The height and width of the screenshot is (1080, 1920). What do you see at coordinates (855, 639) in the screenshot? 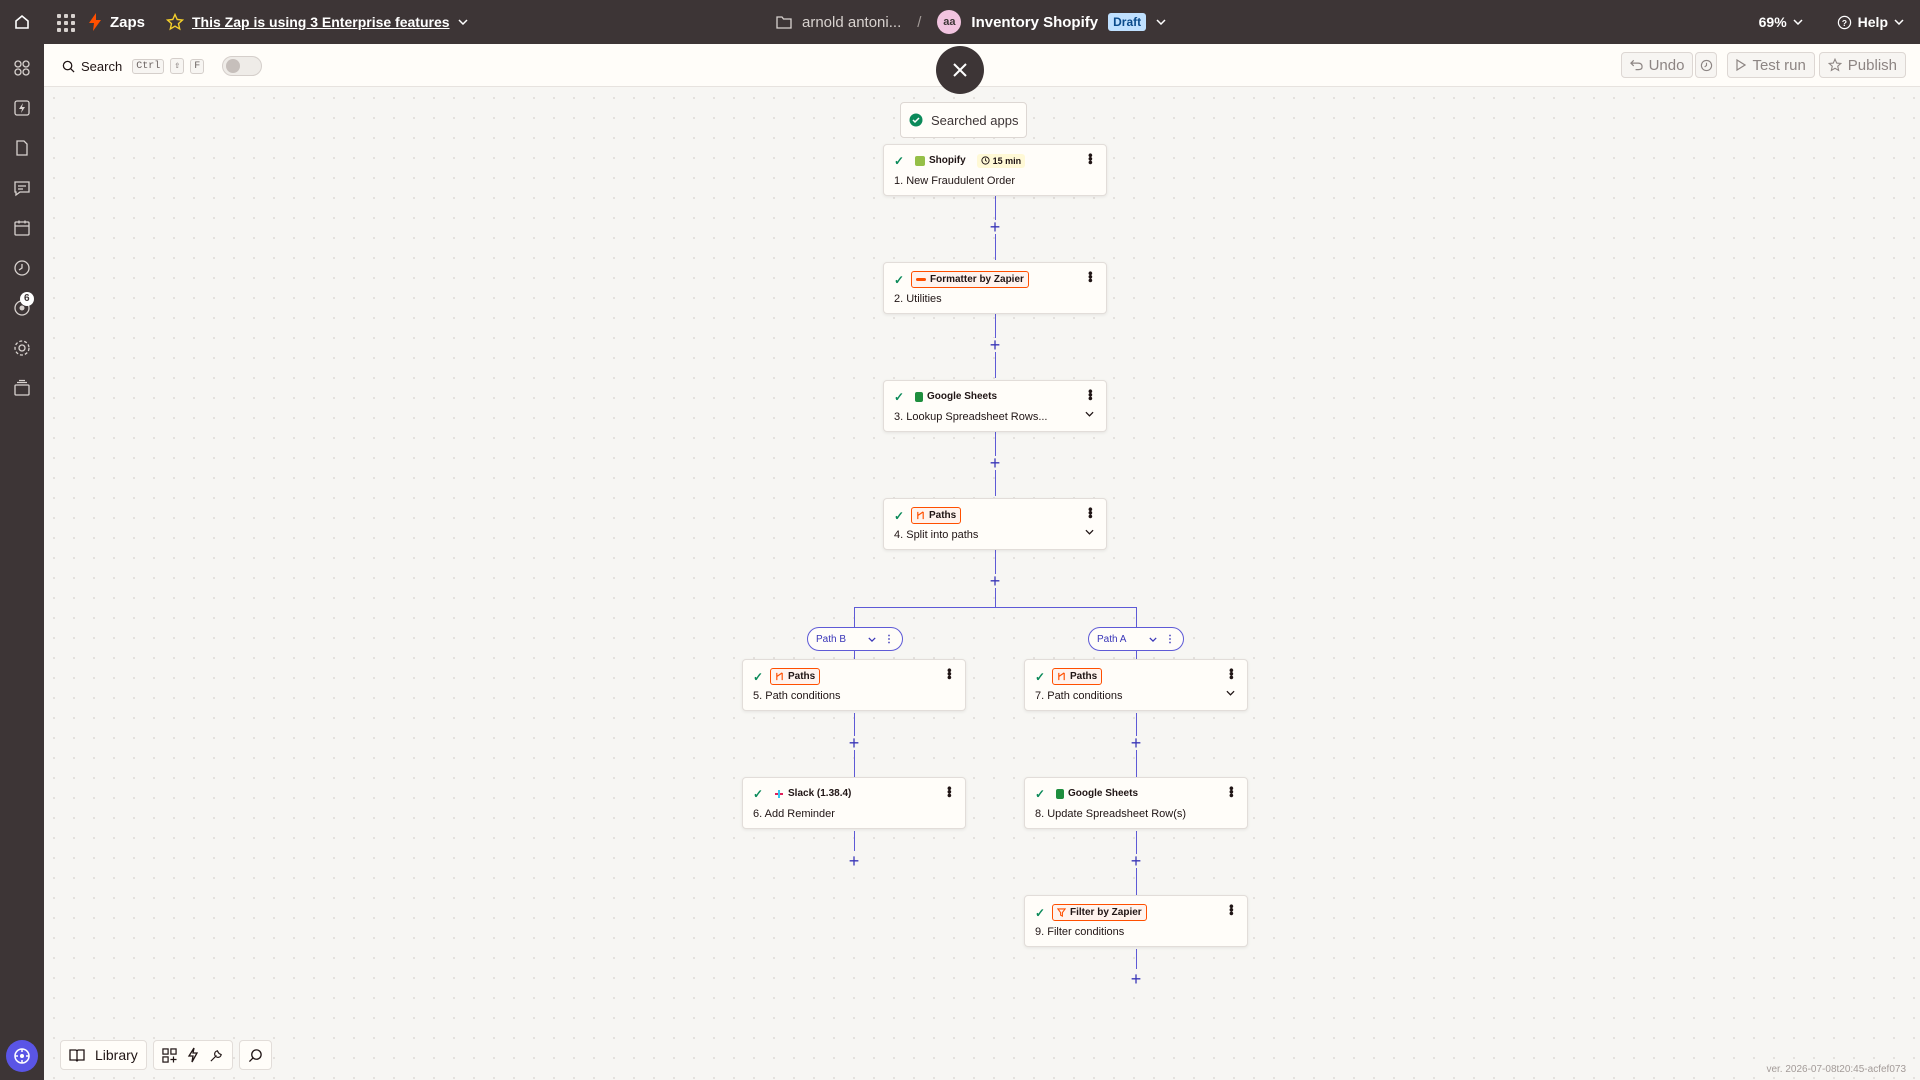
I see `path-b-pill: Path B ⋮` at bounding box center [855, 639].